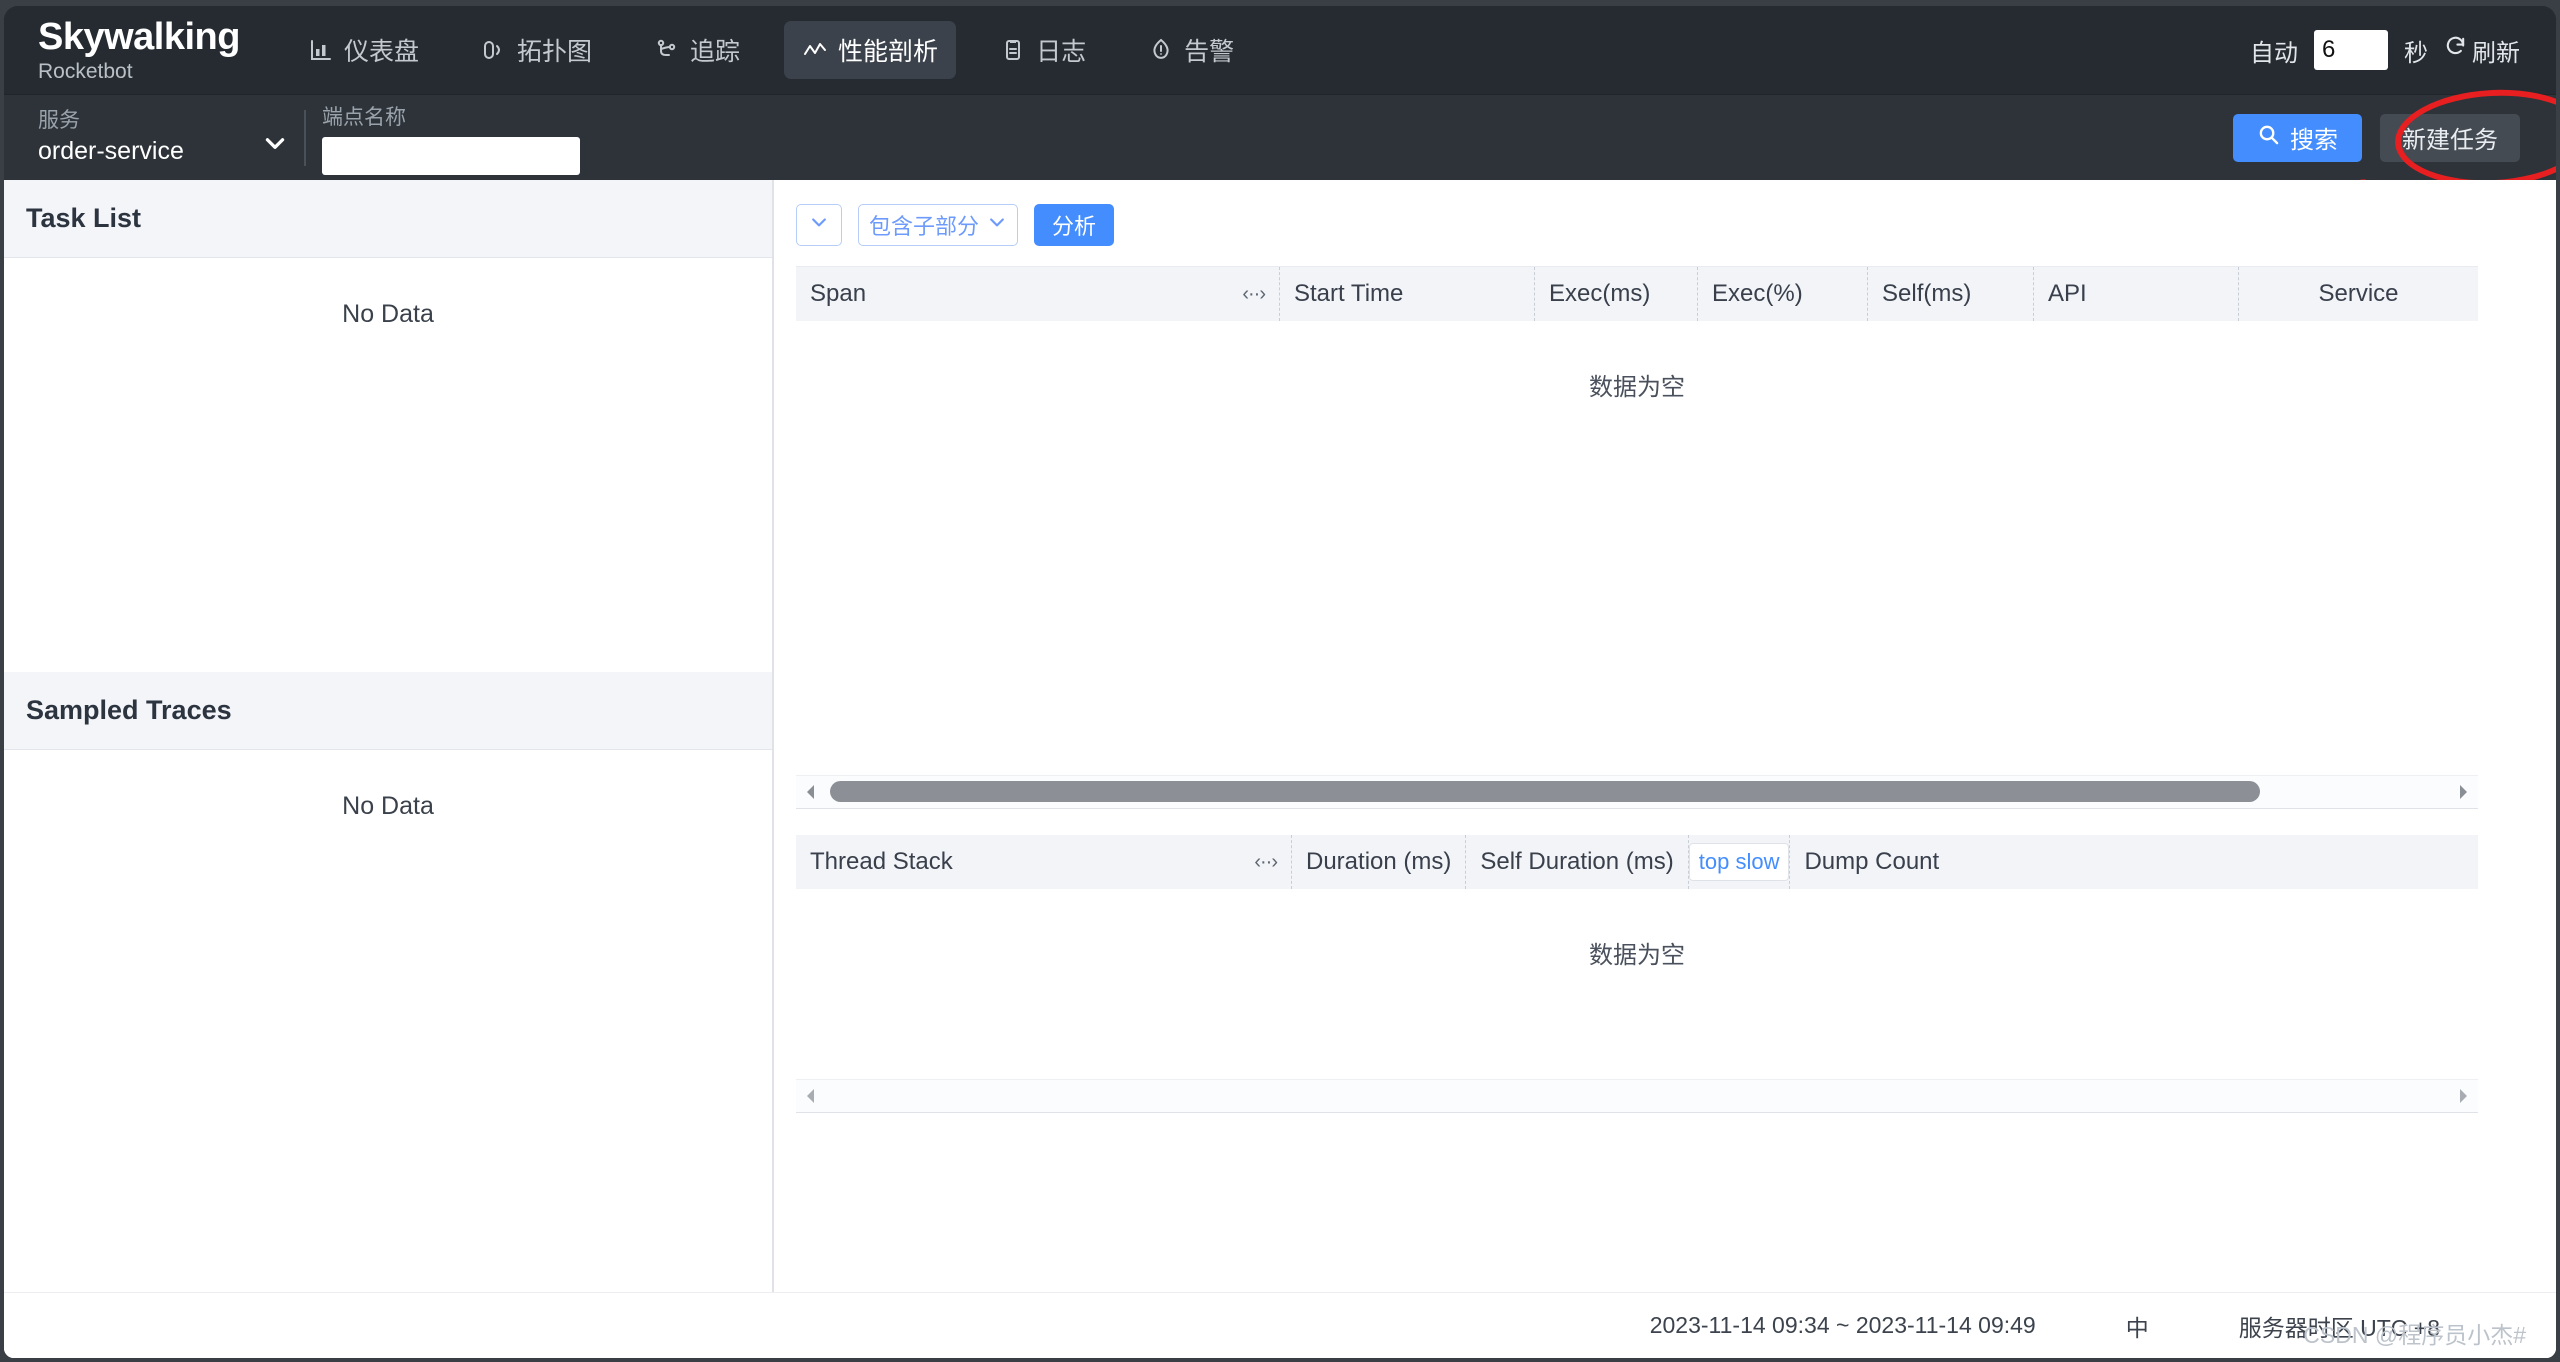 The width and height of the screenshot is (2560, 1362). What do you see at coordinates (715, 52) in the screenshot?
I see `nav-item-label: 追踪` at bounding box center [715, 52].